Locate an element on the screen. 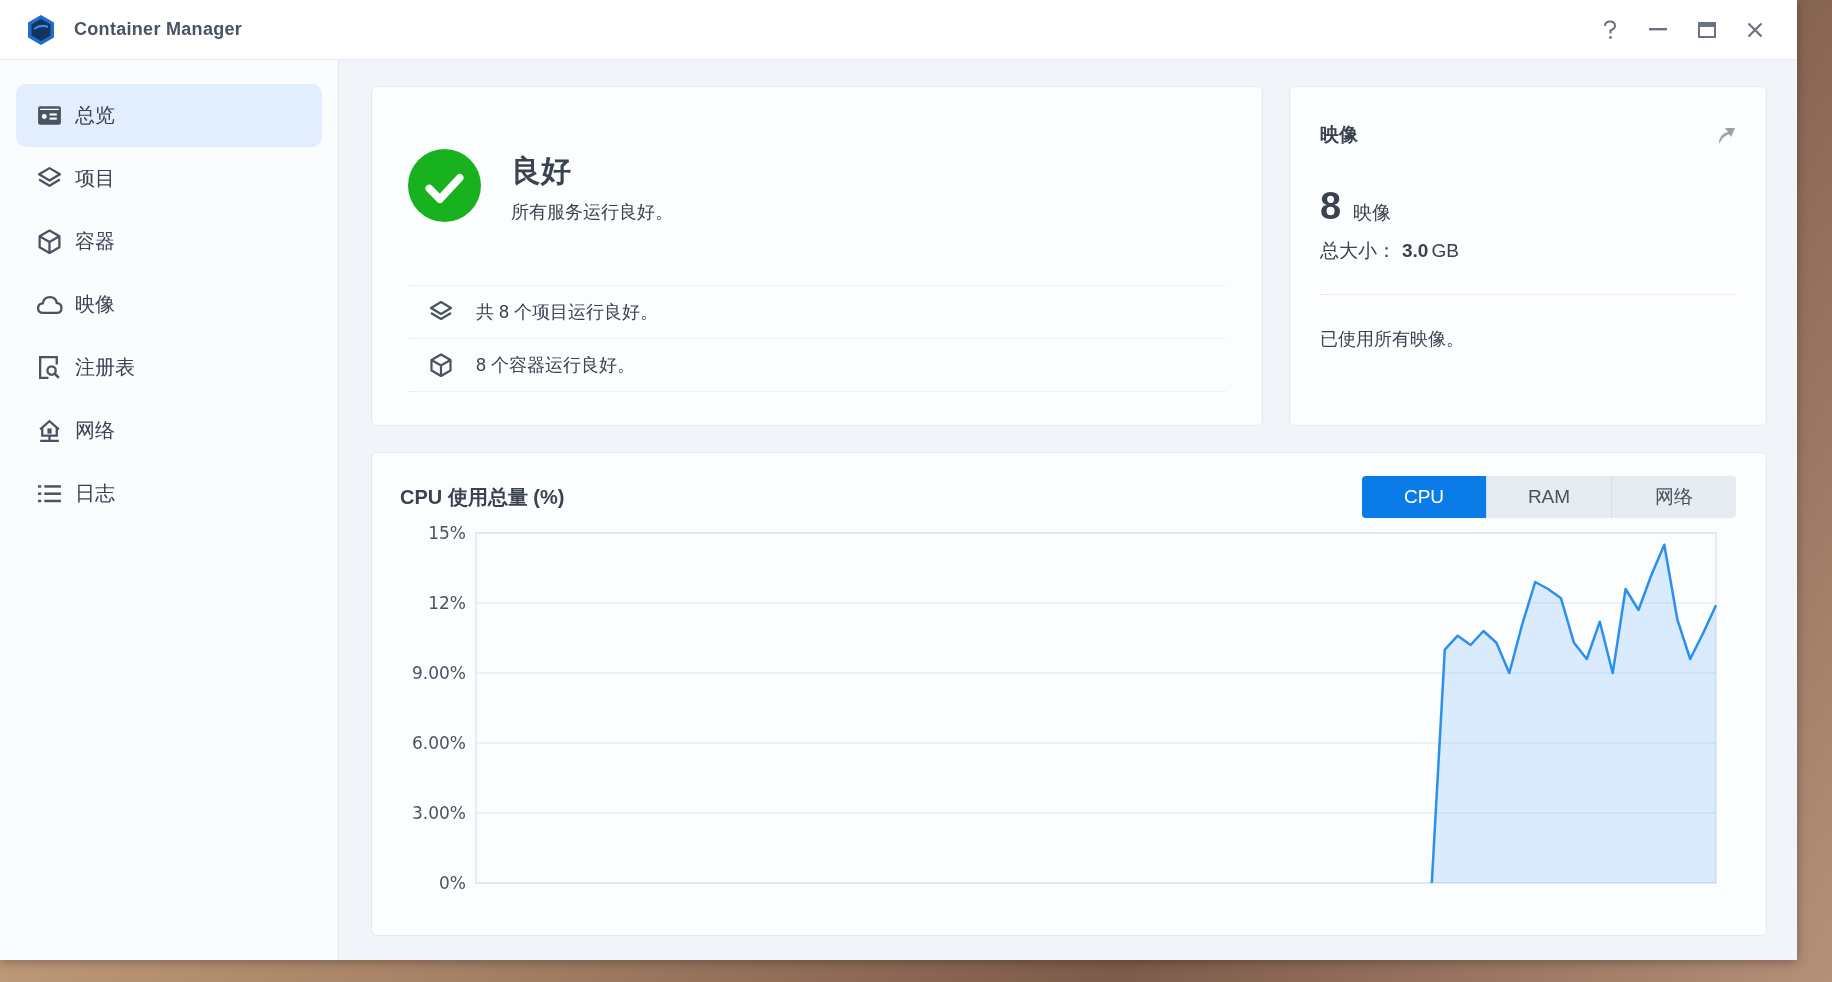  y-axis-label: 3.00% is located at coordinates (439, 813).